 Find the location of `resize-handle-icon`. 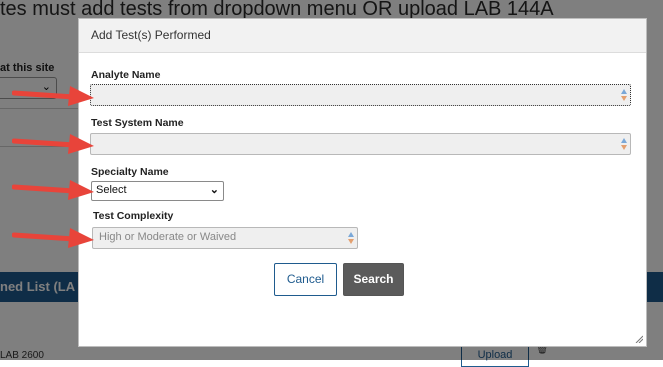

resize-handle-icon is located at coordinates (639, 339).